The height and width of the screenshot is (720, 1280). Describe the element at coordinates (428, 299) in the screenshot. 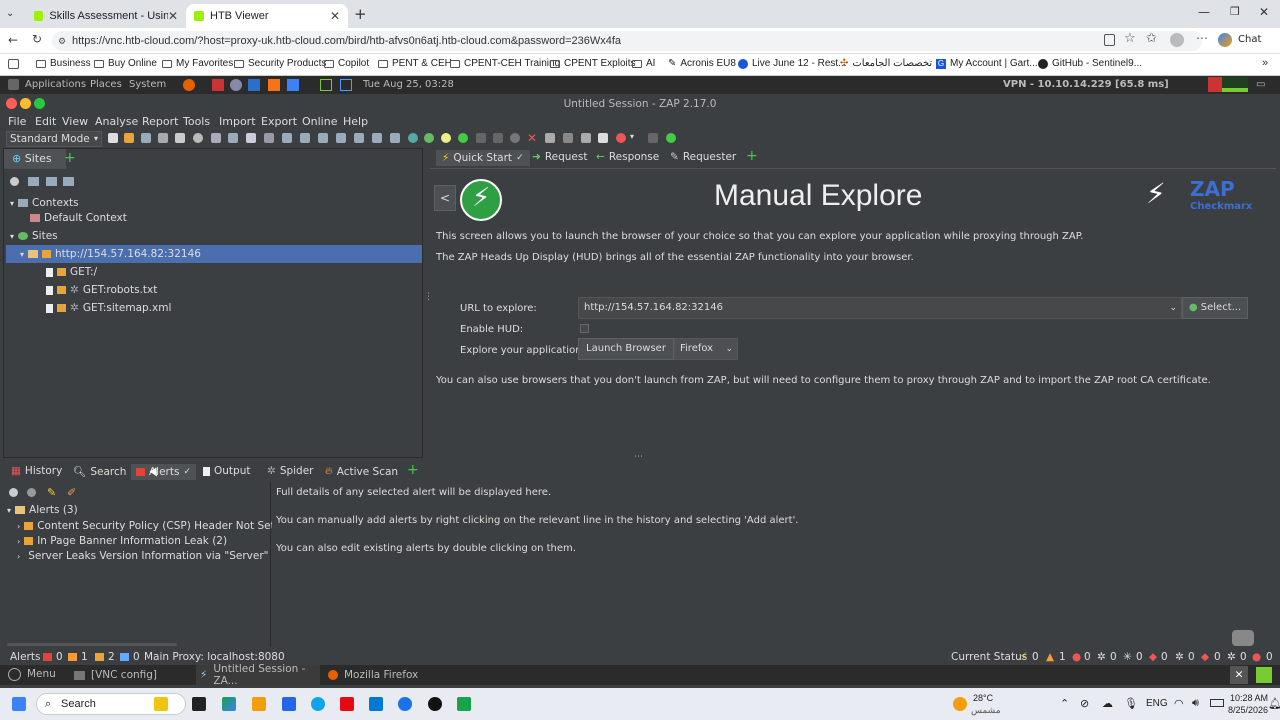

I see `splitter-handle: ⋮` at that location.